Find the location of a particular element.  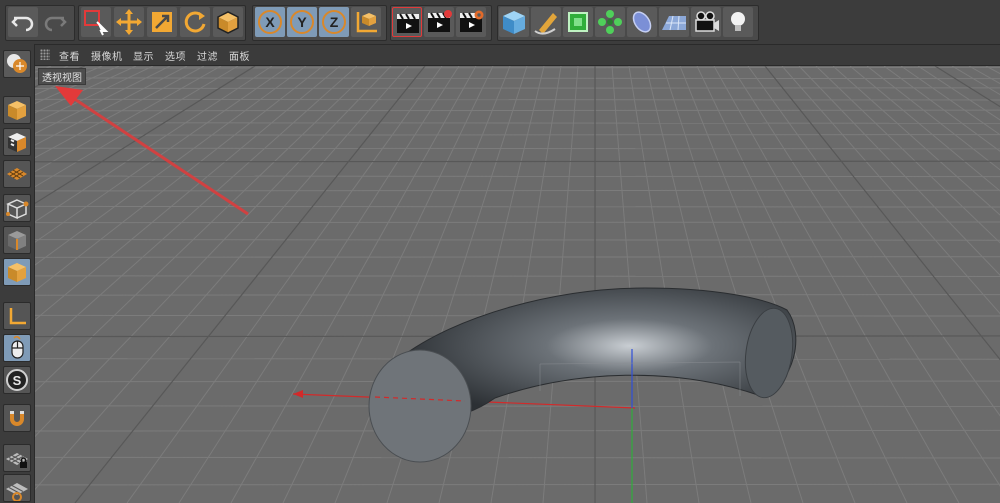

tweak-mode-button is located at coordinates (17, 348).